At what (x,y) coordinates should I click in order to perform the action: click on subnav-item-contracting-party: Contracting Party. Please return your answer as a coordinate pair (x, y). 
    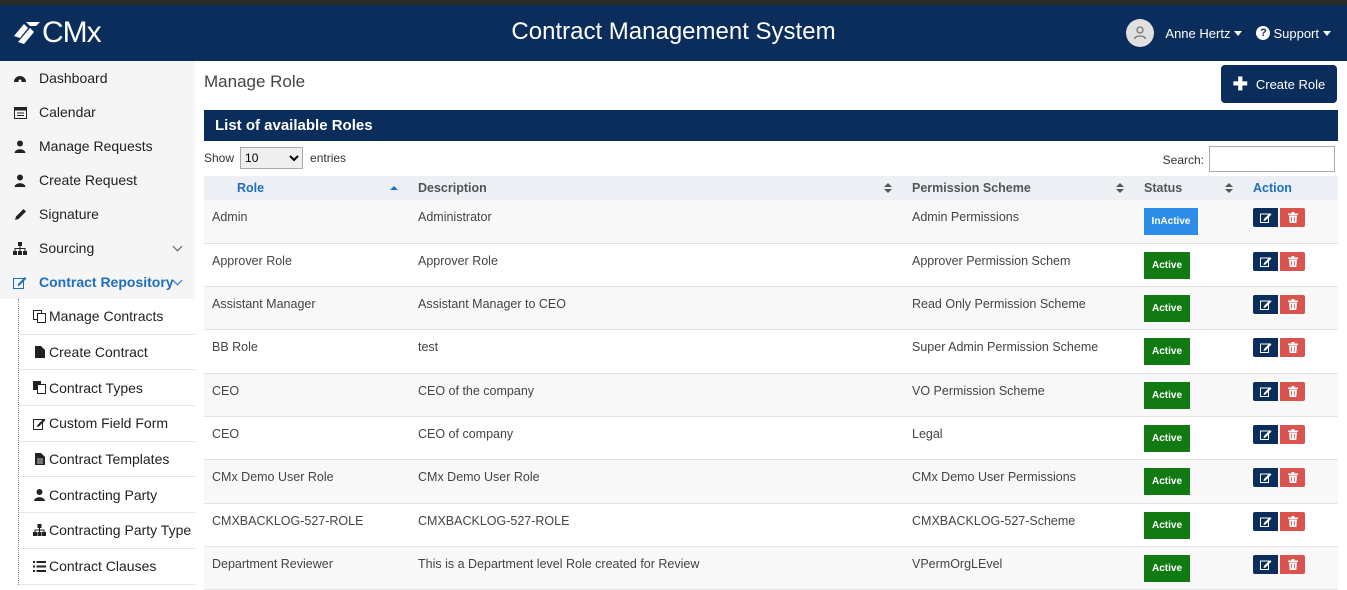
    Looking at the image, I should click on (107, 495).